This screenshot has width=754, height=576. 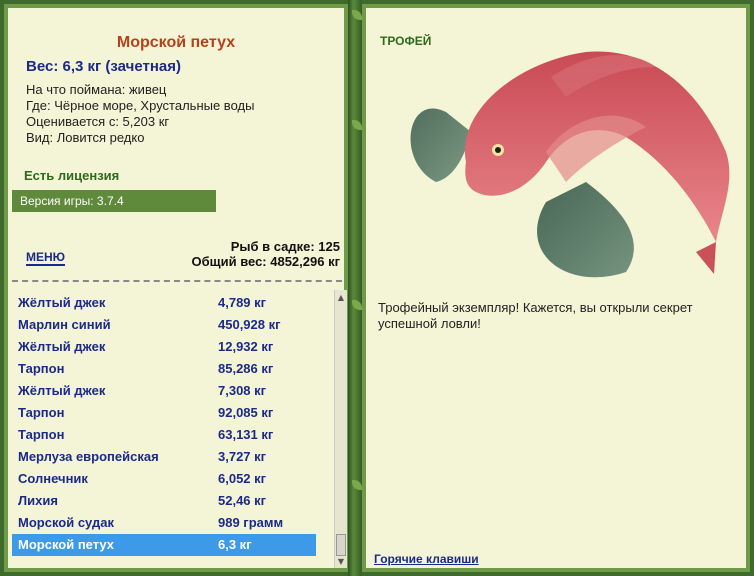 What do you see at coordinates (164, 369) in the screenshot?
I see `catch-row: Тарпон 85,286 кг` at bounding box center [164, 369].